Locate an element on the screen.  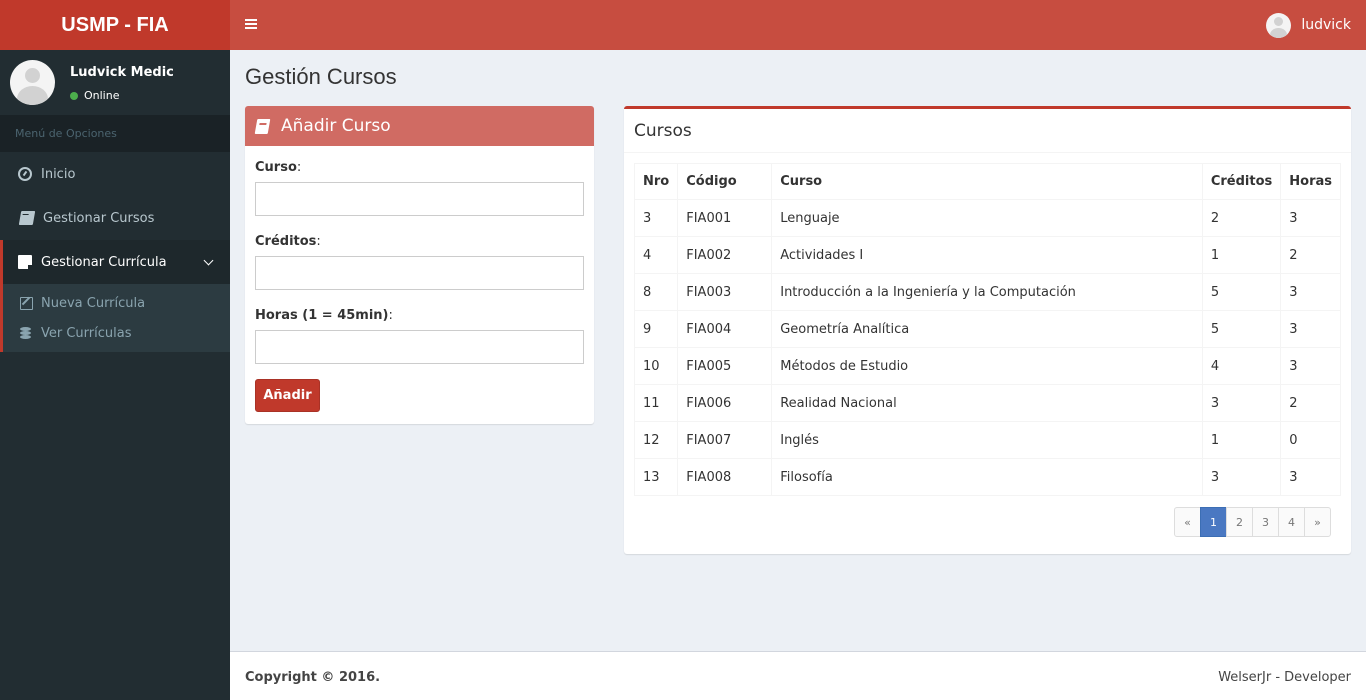
table-row: 13 FIA008 Filosofía 3 3 is located at coordinates (987, 477).